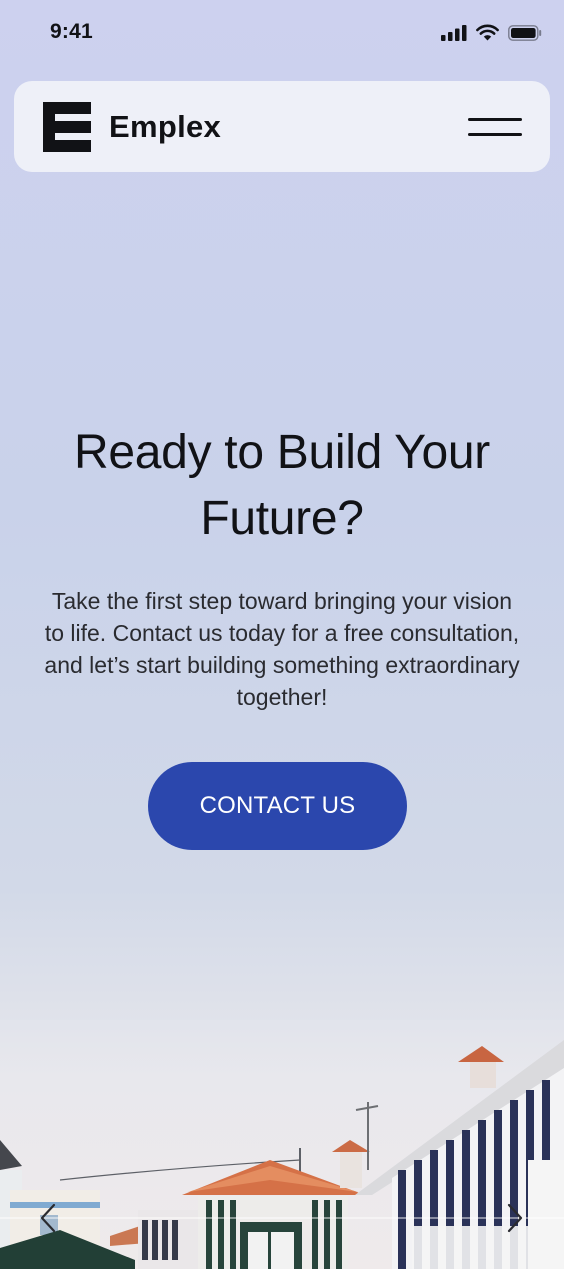 The height and width of the screenshot is (1269, 564). I want to click on carousel-divider-line, so click(282, 1218).